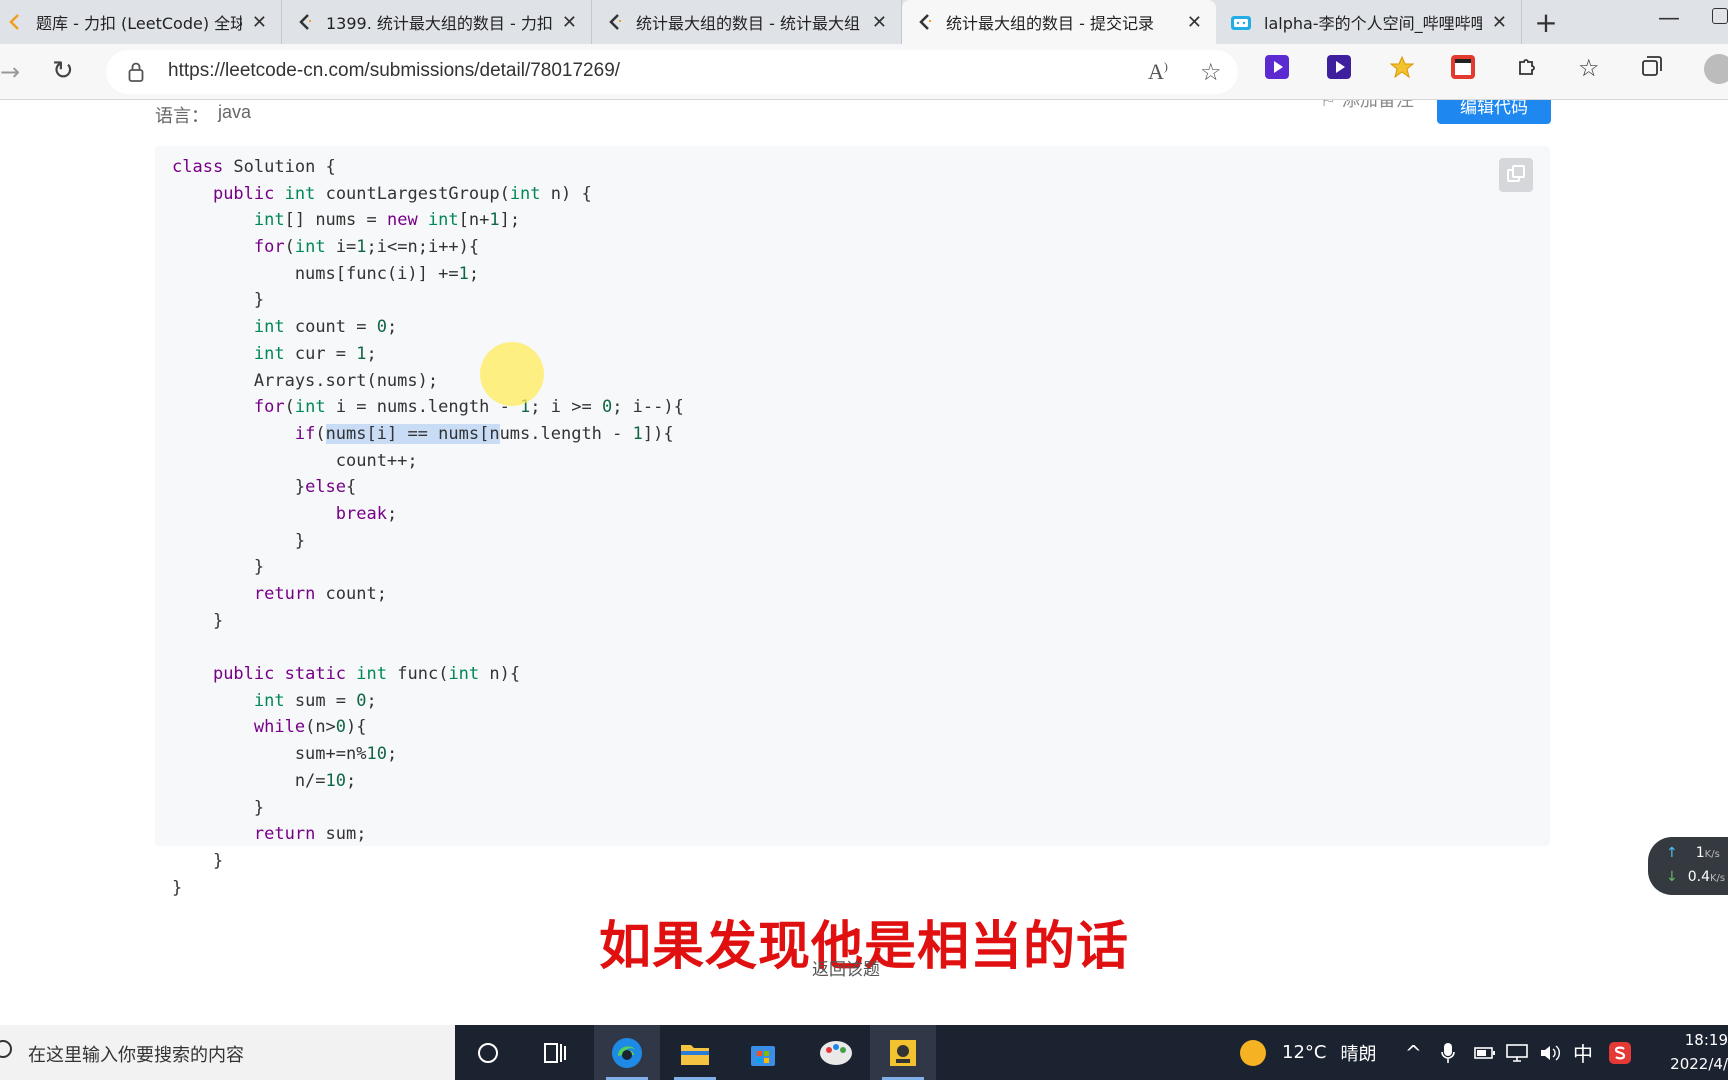  Describe the element at coordinates (428, 194) in the screenshot. I see `code-line: public int countLargestGroup(int n) {` at that location.